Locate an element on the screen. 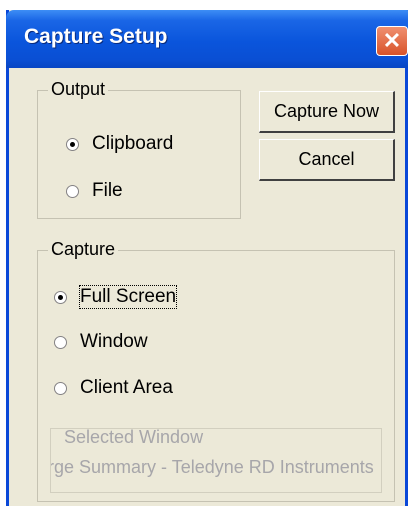 Image resolution: width=408 pixels, height=506 pixels. title-bar: Capture Setup ✕ is located at coordinates (207, 39).